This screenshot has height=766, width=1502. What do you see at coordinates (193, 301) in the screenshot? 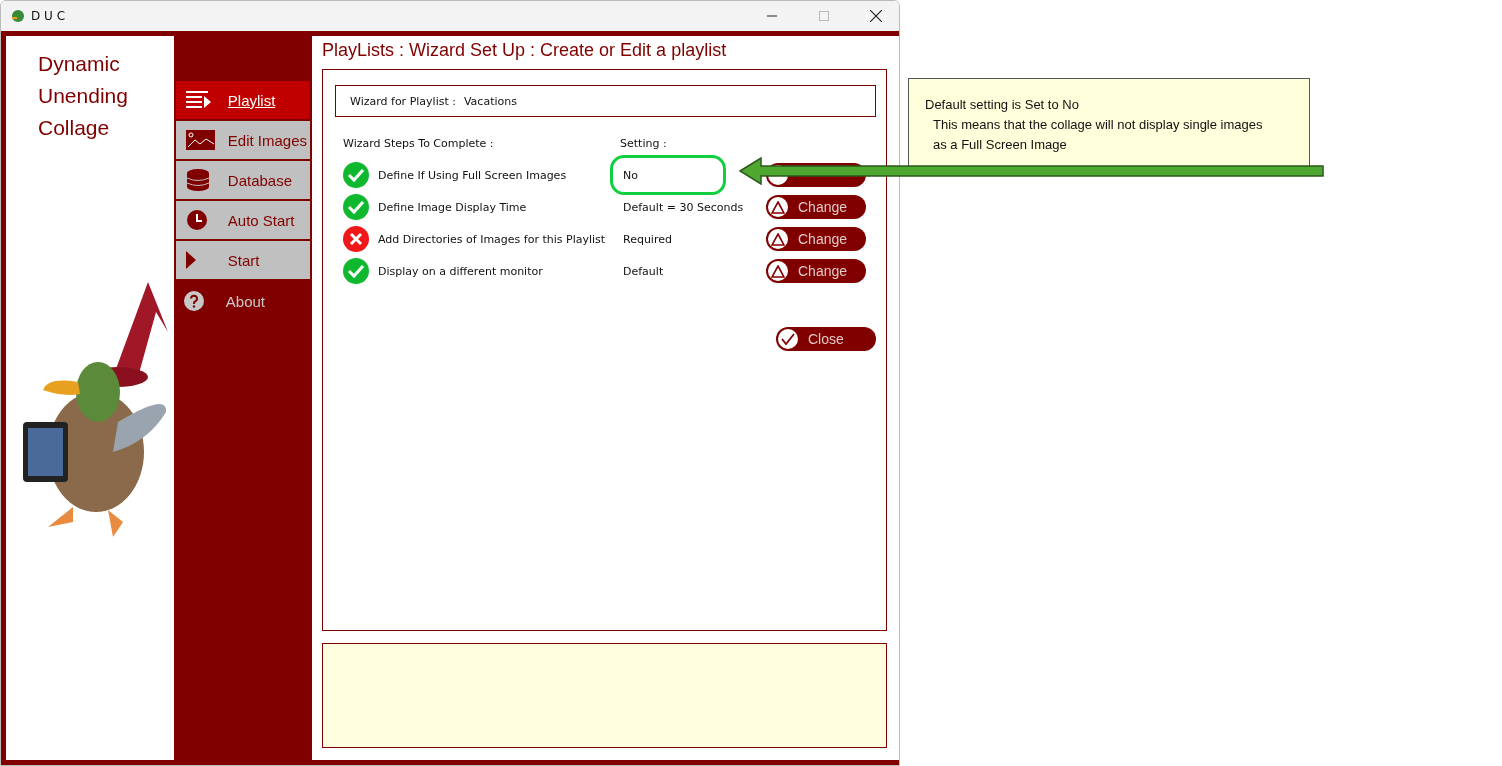
I see `help-icon` at bounding box center [193, 301].